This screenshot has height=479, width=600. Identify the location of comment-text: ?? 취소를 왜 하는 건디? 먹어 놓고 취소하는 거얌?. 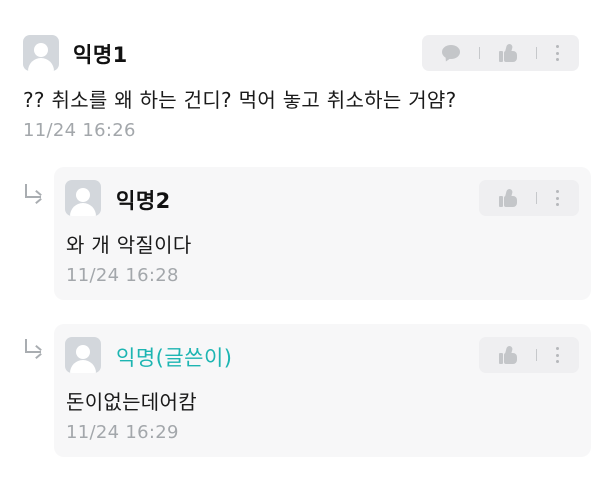
(240, 100).